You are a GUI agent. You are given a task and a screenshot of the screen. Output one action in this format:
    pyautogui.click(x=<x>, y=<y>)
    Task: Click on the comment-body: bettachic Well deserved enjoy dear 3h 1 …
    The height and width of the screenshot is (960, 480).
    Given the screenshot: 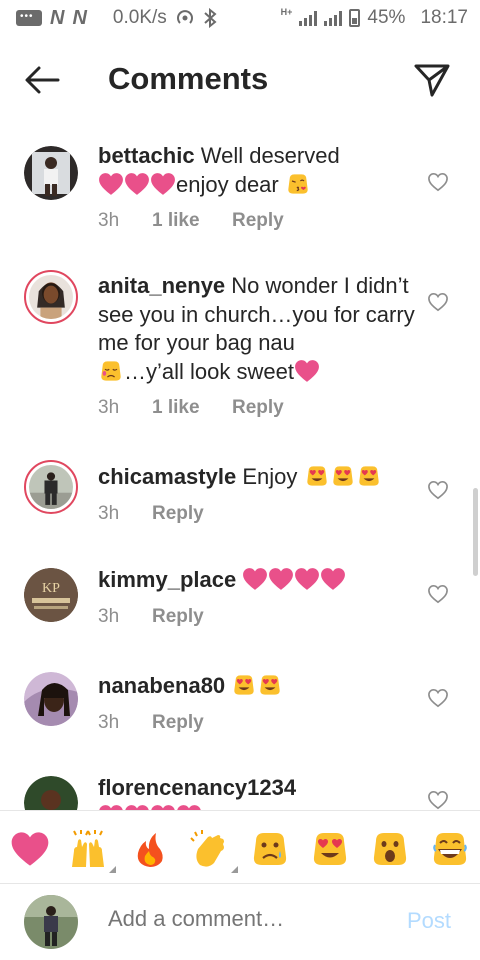 What is the action you would take?
    pyautogui.click(x=257, y=189)
    